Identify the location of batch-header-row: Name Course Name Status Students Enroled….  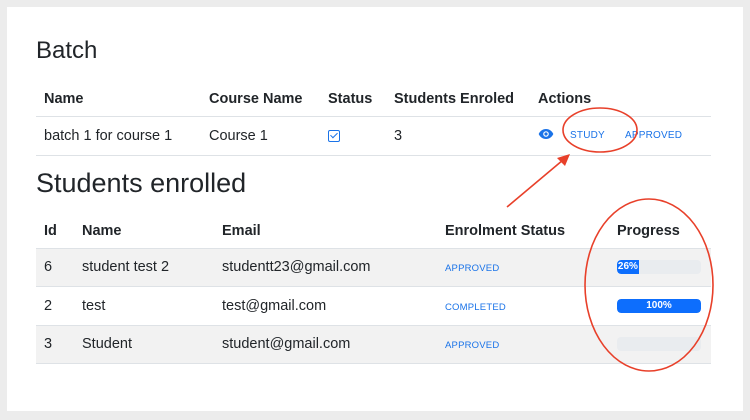
(373, 100).